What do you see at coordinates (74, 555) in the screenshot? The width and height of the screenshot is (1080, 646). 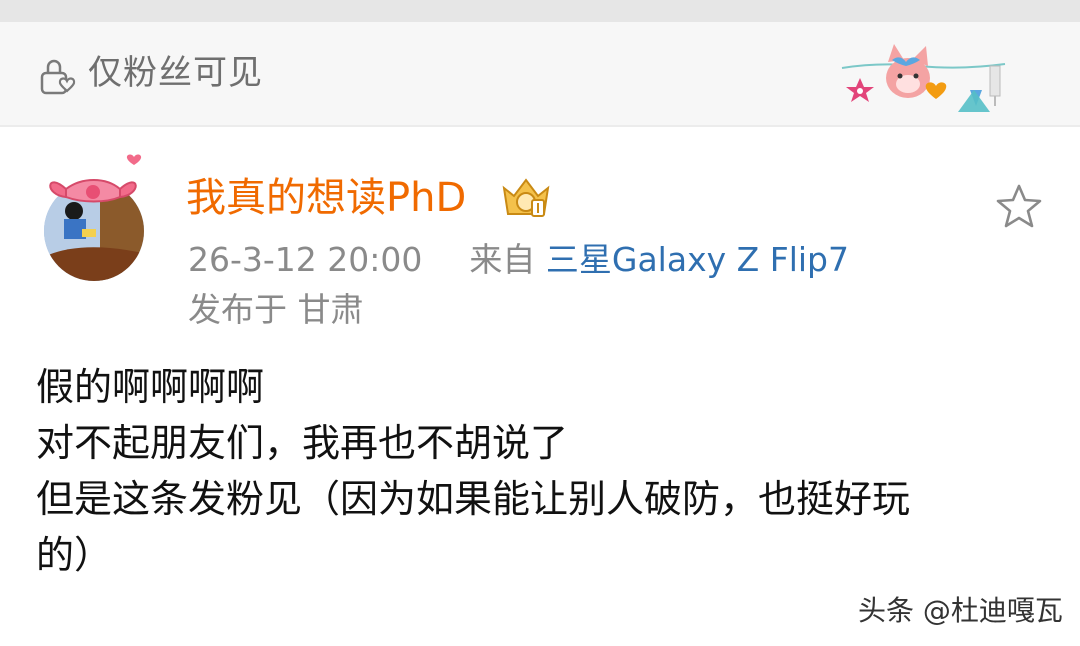 I see `post-content-line: 的）` at bounding box center [74, 555].